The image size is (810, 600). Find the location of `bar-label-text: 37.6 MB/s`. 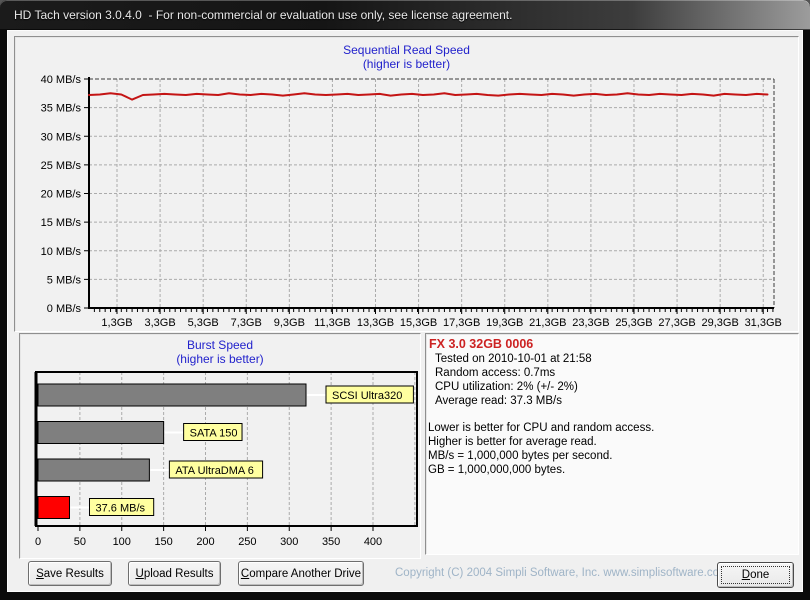

bar-label-text: 37.6 MB/s is located at coordinates (120, 509).